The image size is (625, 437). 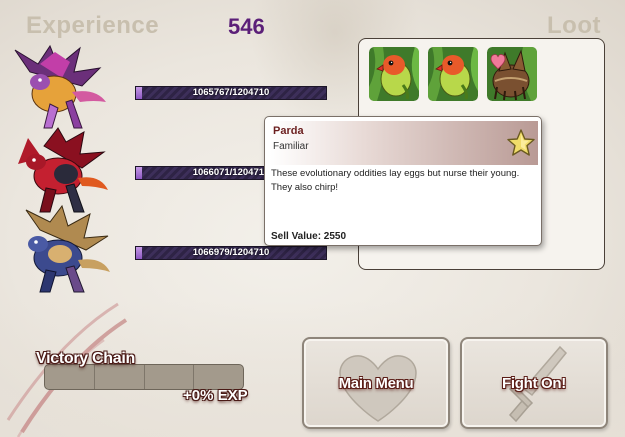 What do you see at coordinates (246, 26) in the screenshot?
I see `experience-value: 546` at bounding box center [246, 26].